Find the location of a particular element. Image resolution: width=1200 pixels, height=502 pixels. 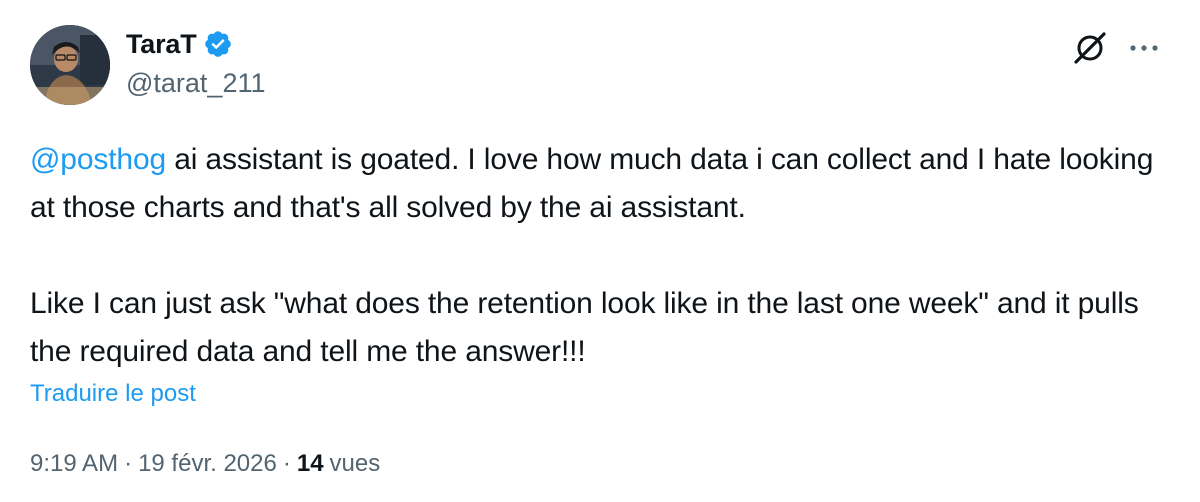

post-metadata: 9:19 AM · 19 févr. 2026 · 14 vues is located at coordinates (205, 464).